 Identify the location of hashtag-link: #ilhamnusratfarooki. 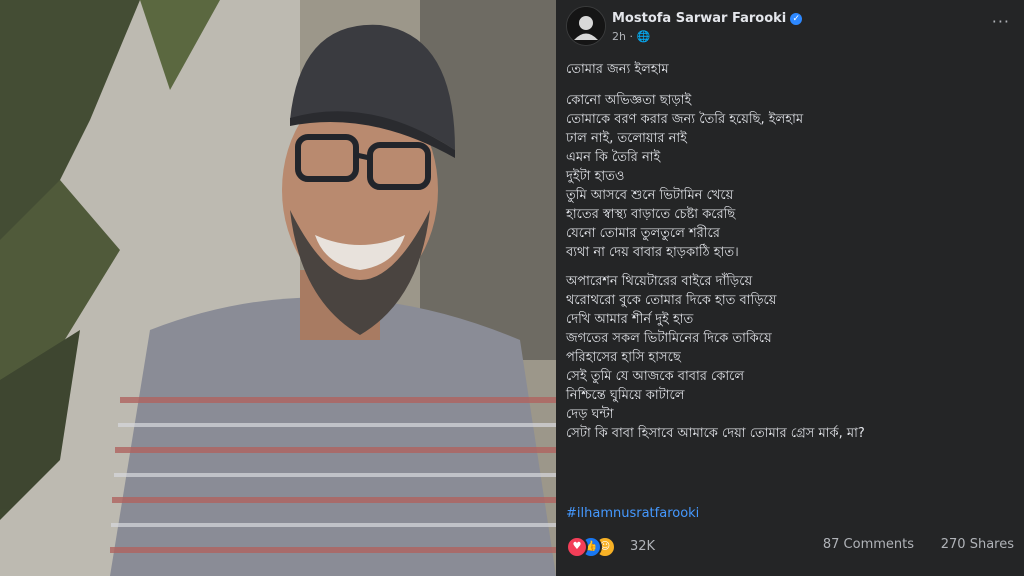
(632, 513).